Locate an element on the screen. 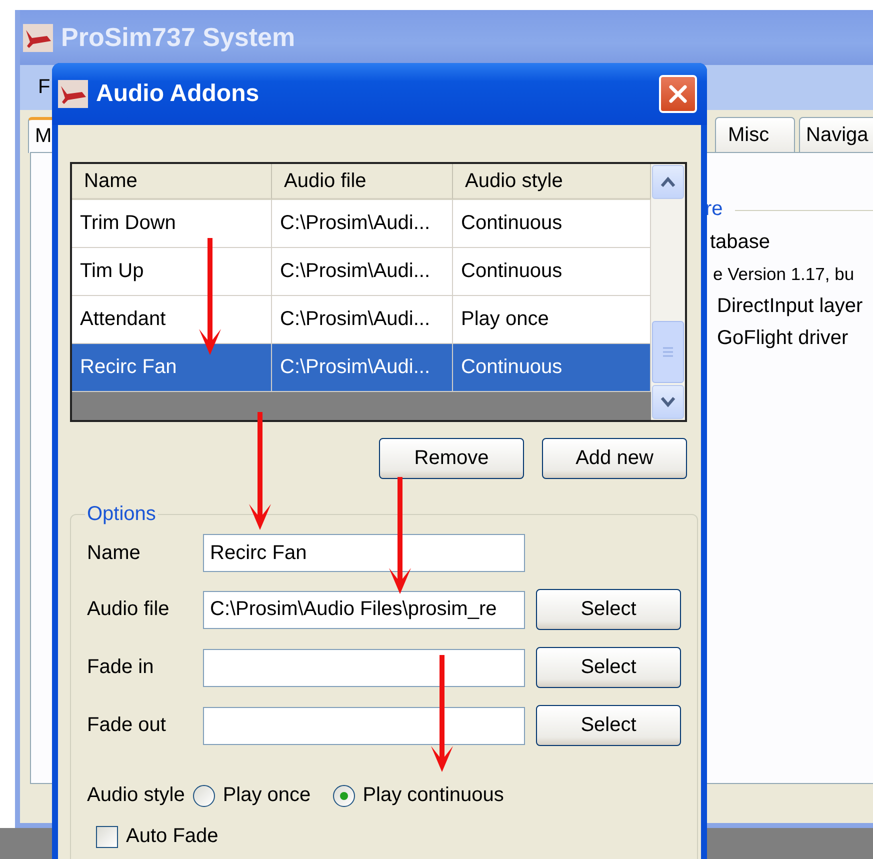  info-text: DirectInput layer is located at coordinates (790, 306).